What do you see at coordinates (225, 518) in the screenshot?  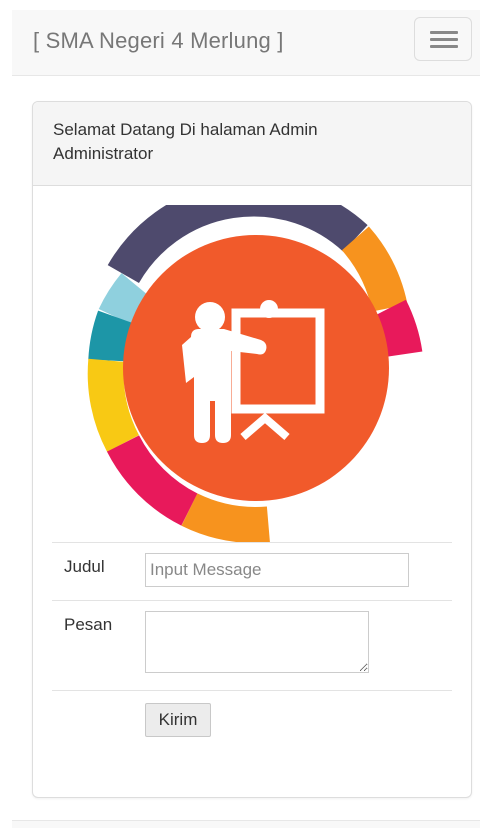 I see `ring-segment-orange-bottom` at bounding box center [225, 518].